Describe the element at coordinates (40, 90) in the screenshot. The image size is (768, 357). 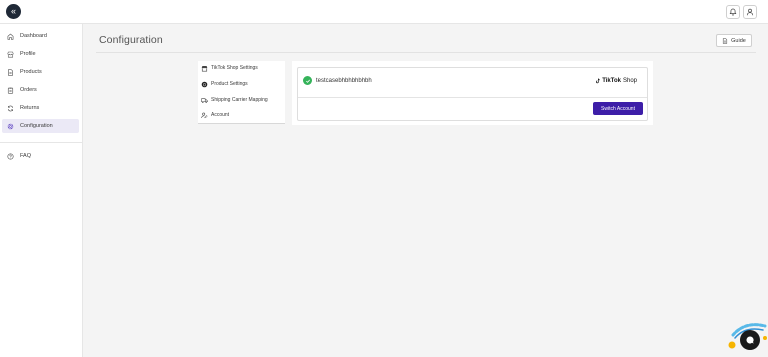
I see `sidebar-item-orders: Orders` at that location.